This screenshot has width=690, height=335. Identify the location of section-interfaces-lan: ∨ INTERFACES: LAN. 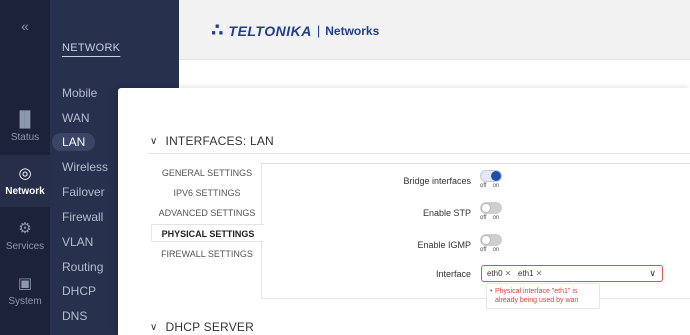
(212, 141).